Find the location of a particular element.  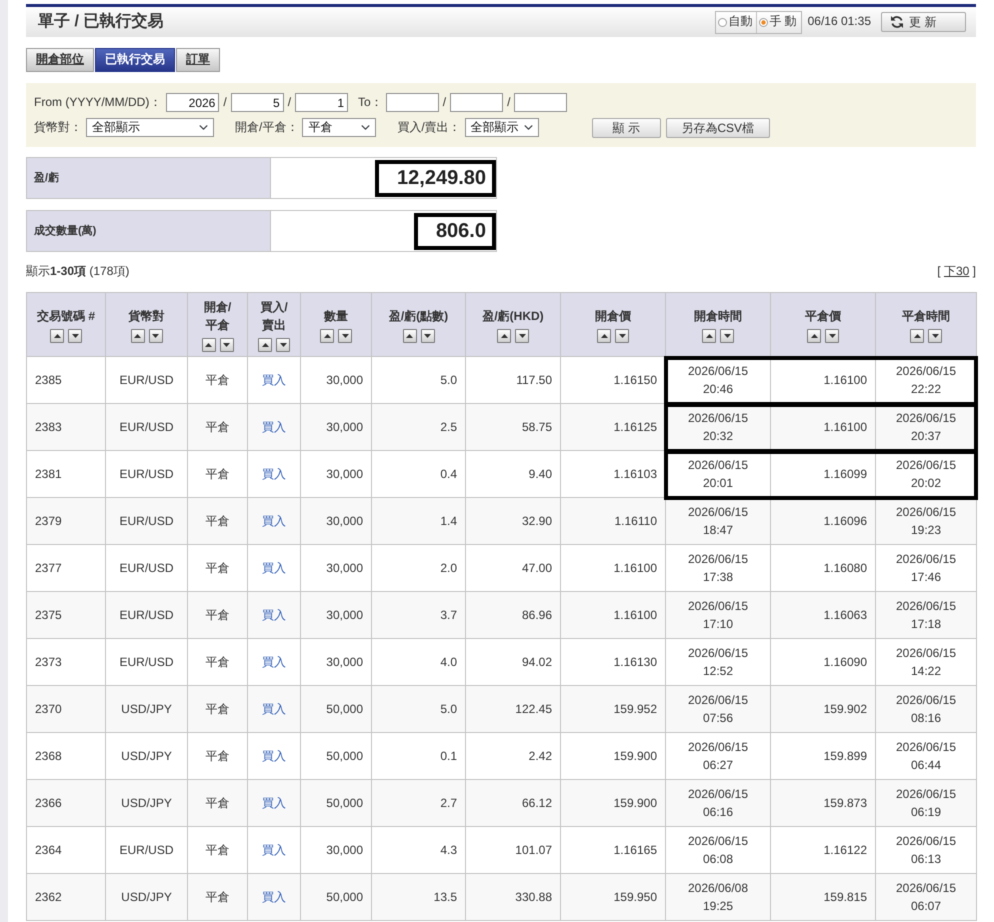

table-cell: 2026/06/15 17:38 is located at coordinates (718, 568).